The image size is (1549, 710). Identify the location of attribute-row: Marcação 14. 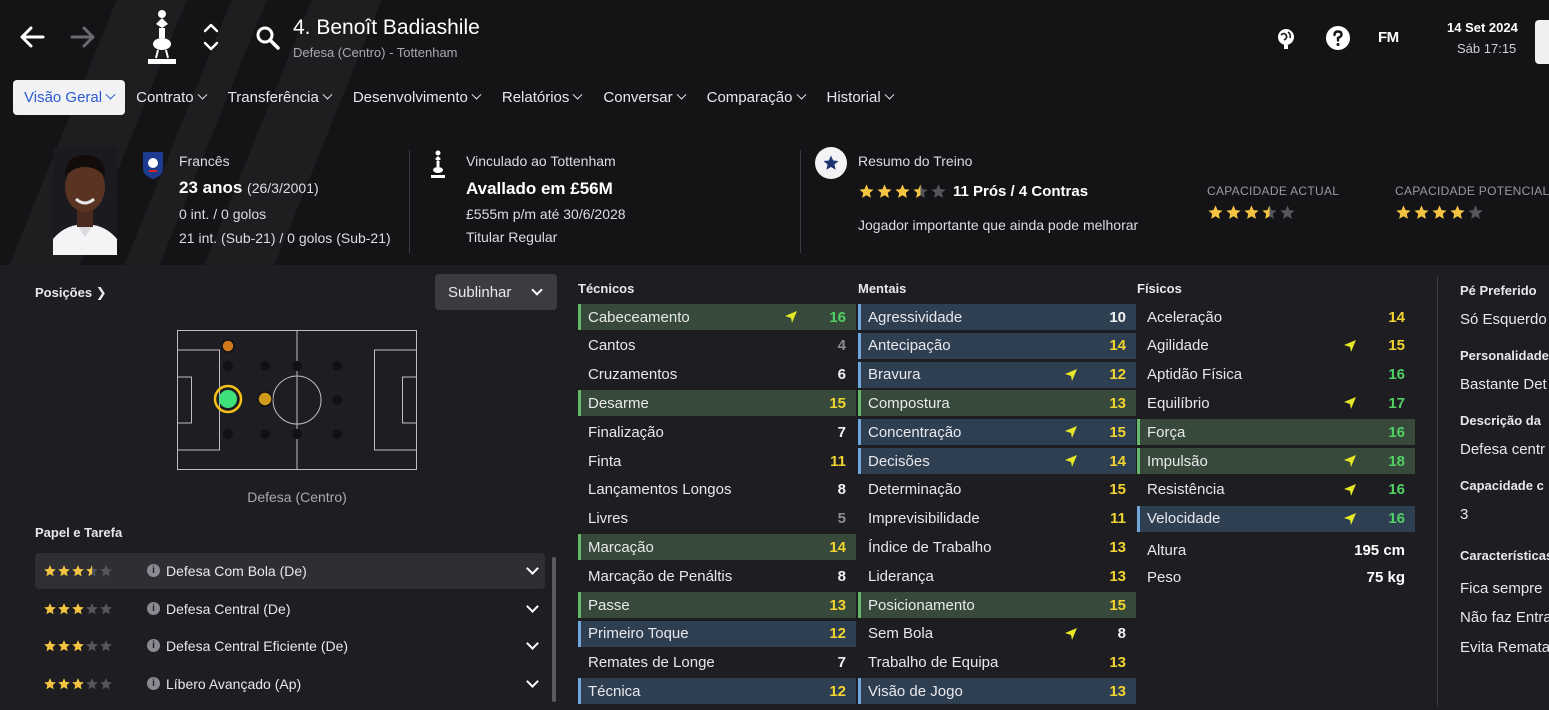
(717, 547).